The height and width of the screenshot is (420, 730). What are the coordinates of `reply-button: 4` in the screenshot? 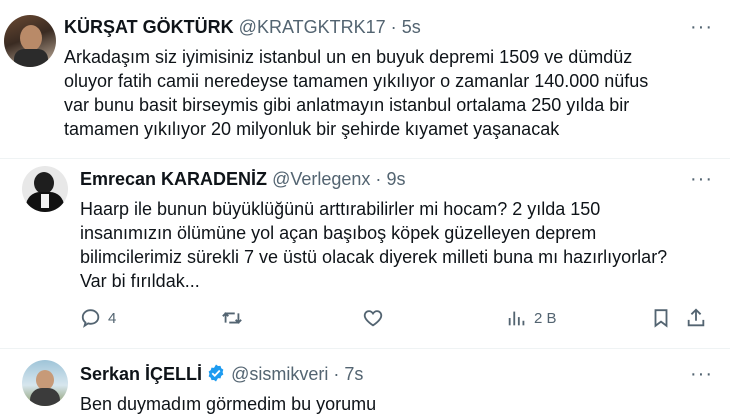 It's located at (98, 318).